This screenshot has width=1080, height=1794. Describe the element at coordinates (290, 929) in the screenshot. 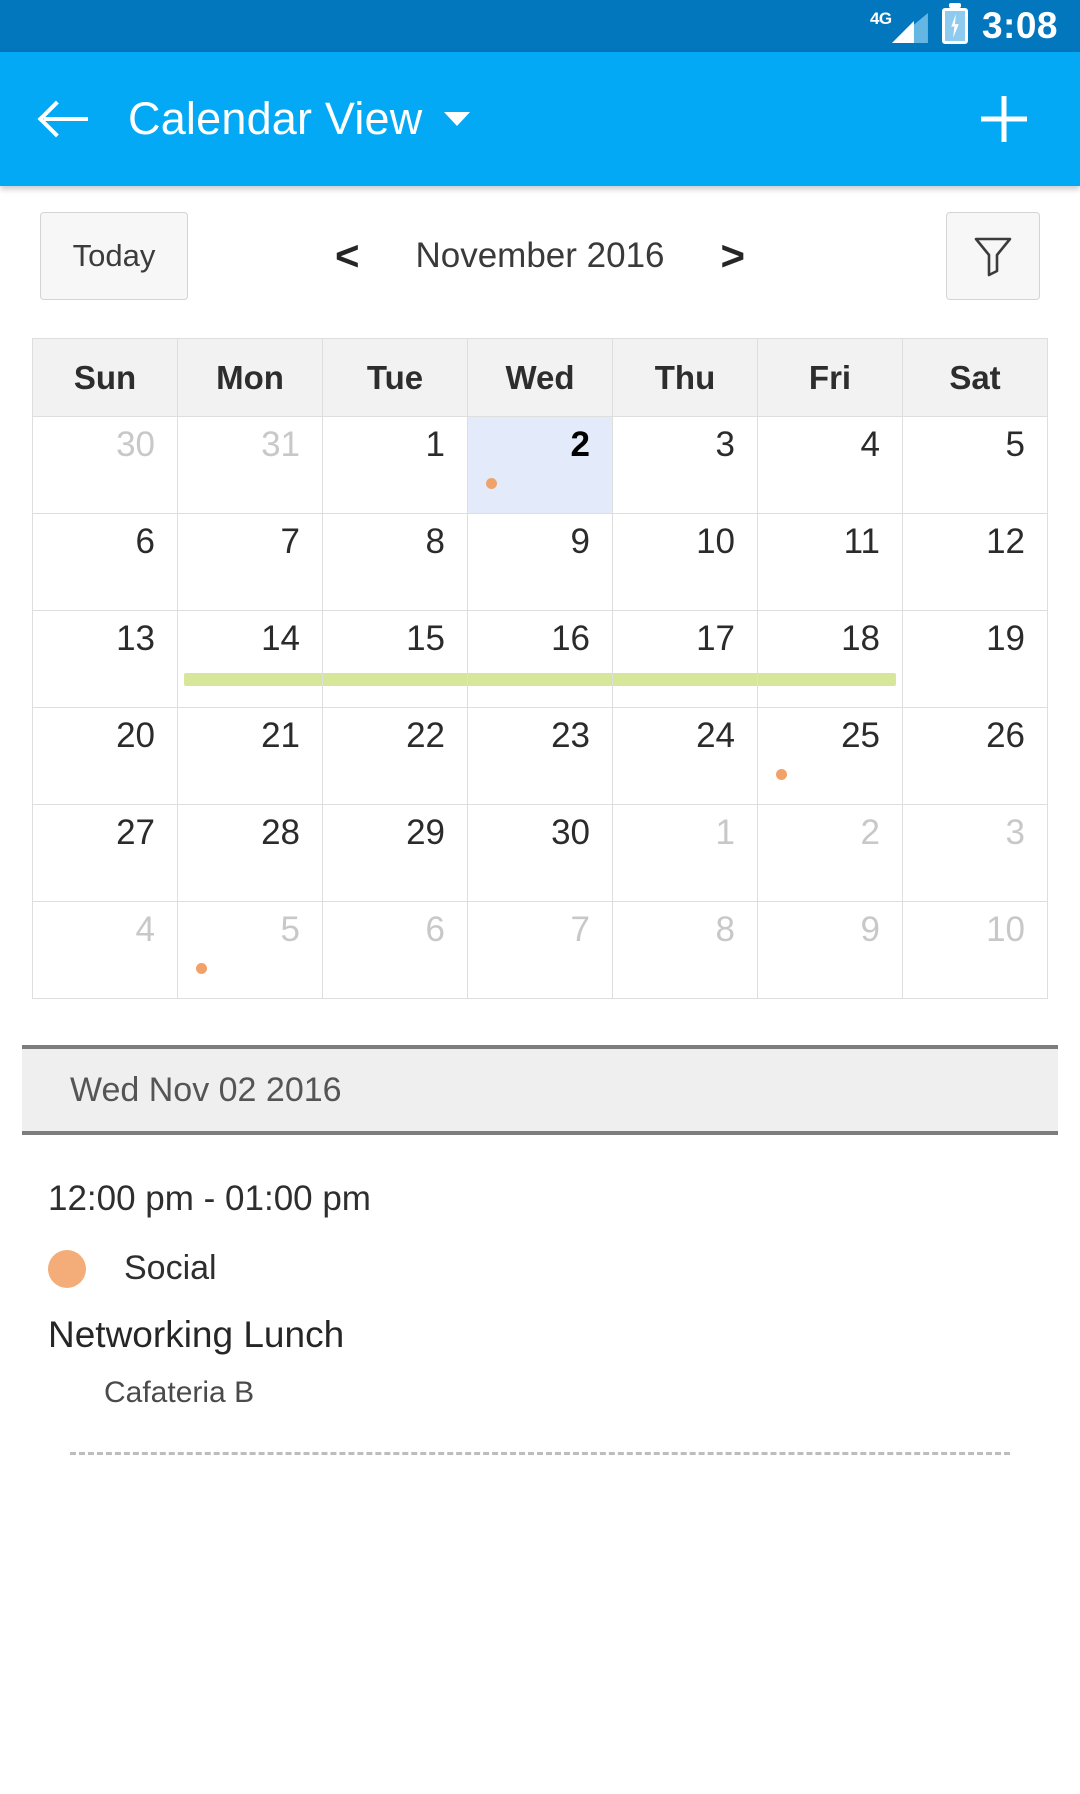

I see `calendar-day-number: 5` at that location.